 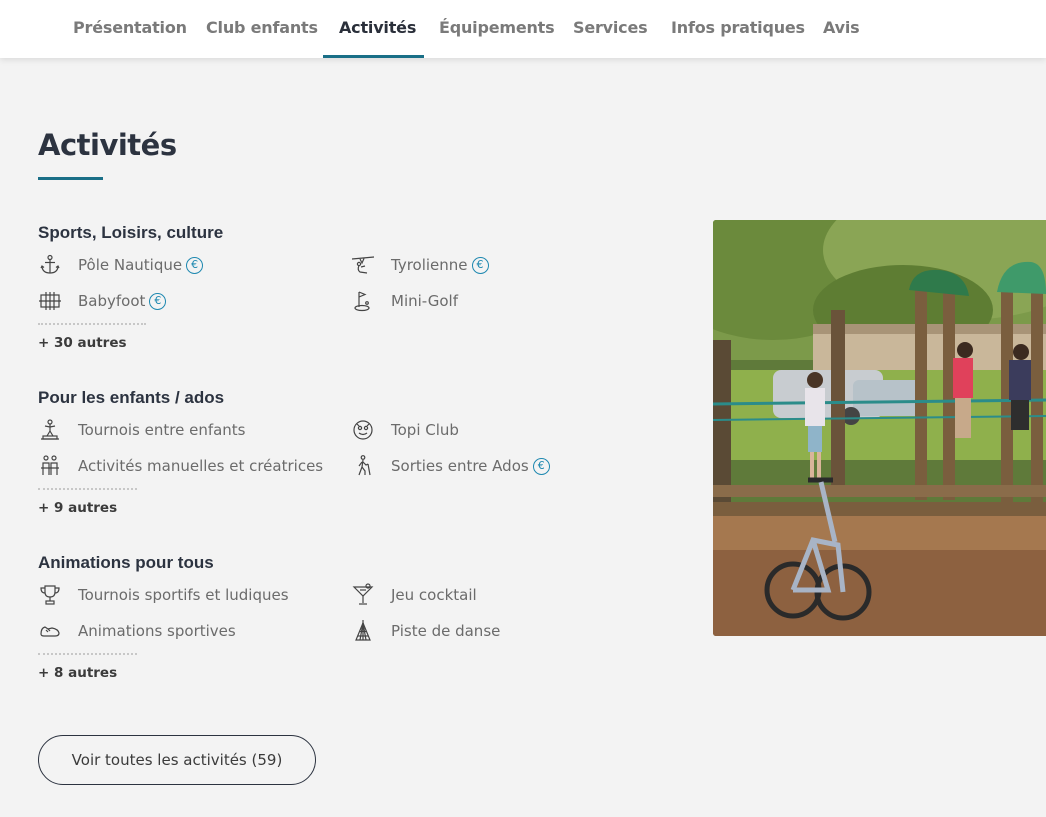 What do you see at coordinates (50, 430) in the screenshot?
I see `kids-tournament-icon` at bounding box center [50, 430].